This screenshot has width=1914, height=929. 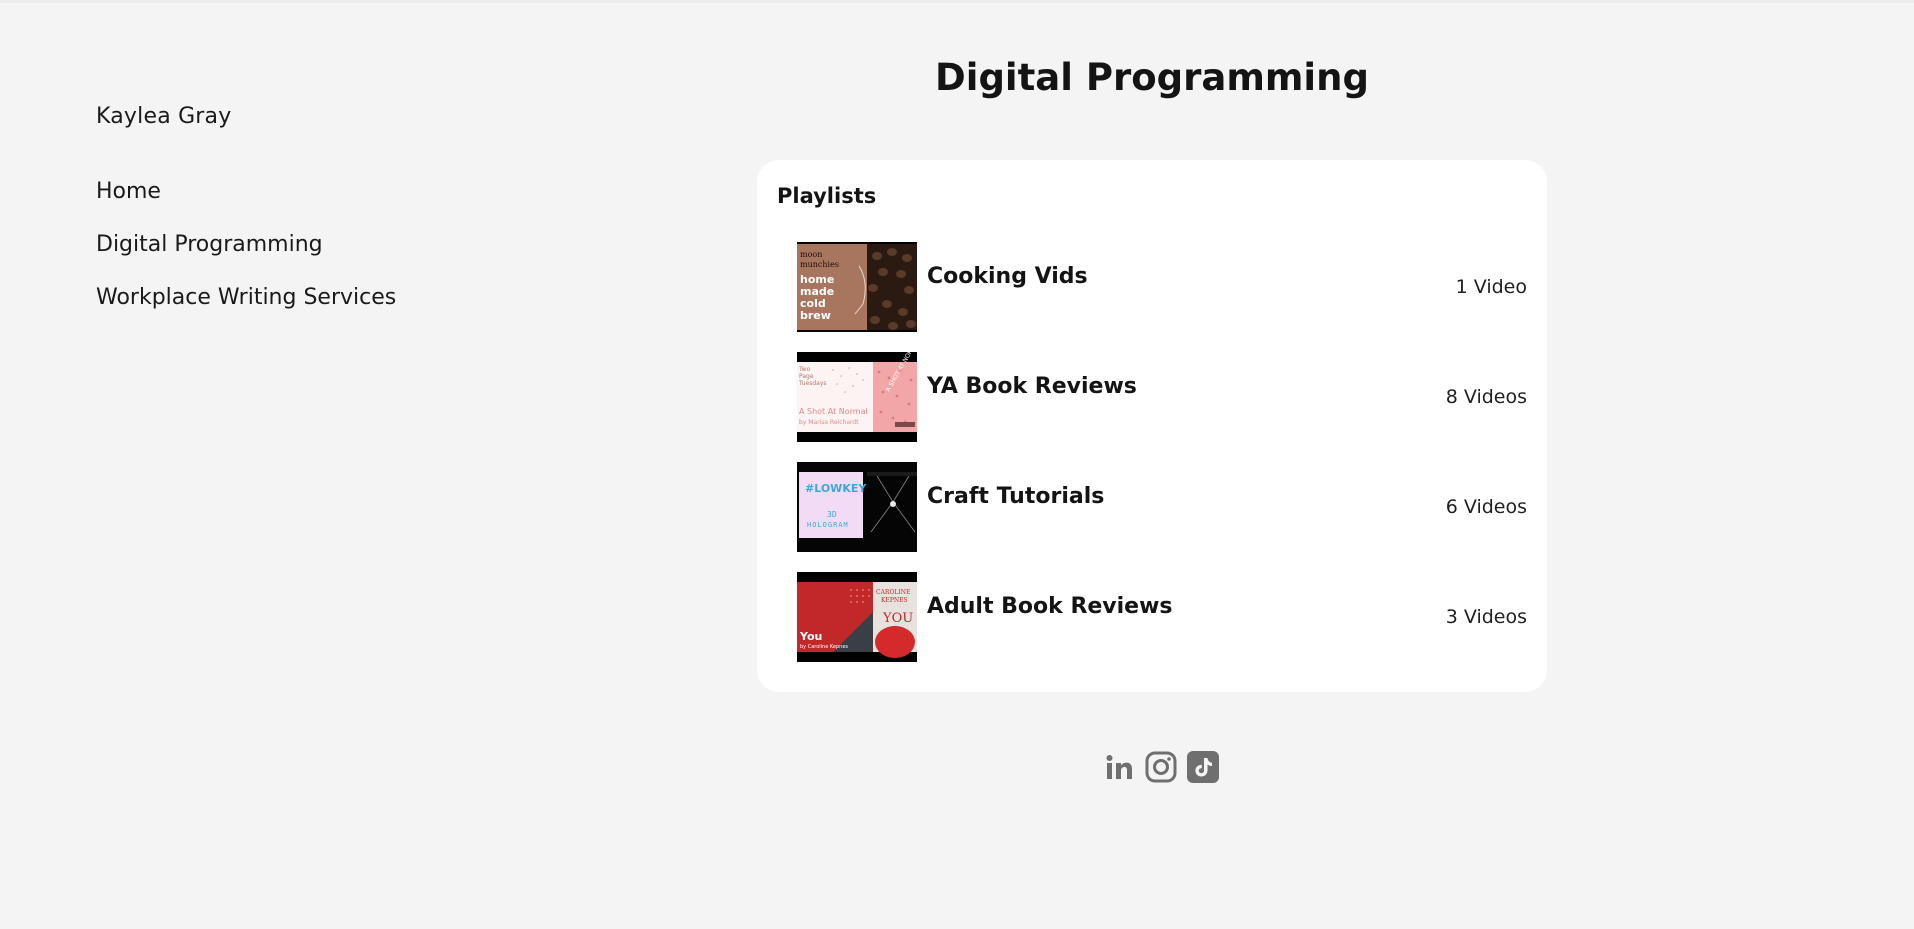 I want to click on instagram-icon, so click(x=1161, y=767).